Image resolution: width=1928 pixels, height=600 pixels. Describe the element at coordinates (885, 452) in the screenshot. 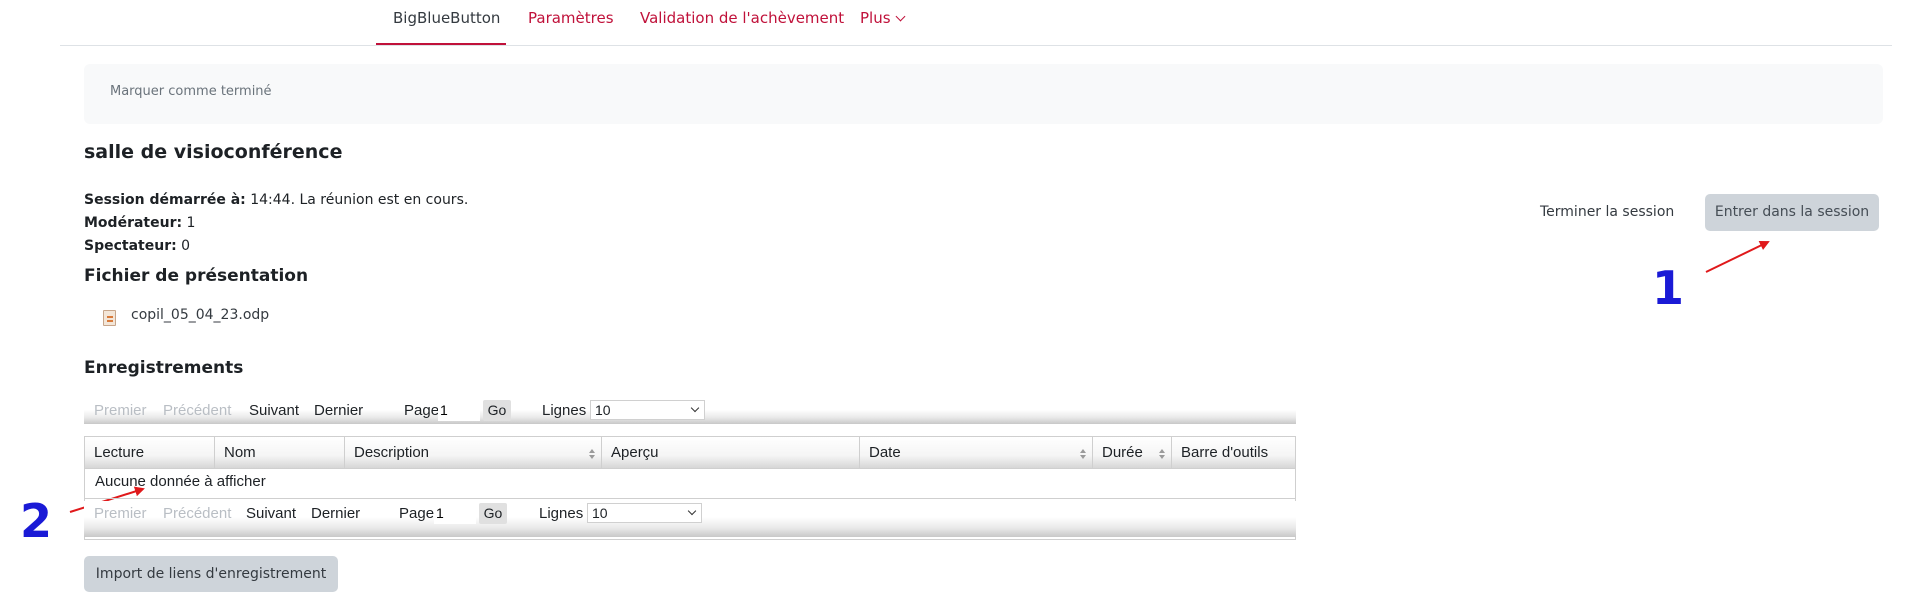

I see `column-date-label: Date` at that location.